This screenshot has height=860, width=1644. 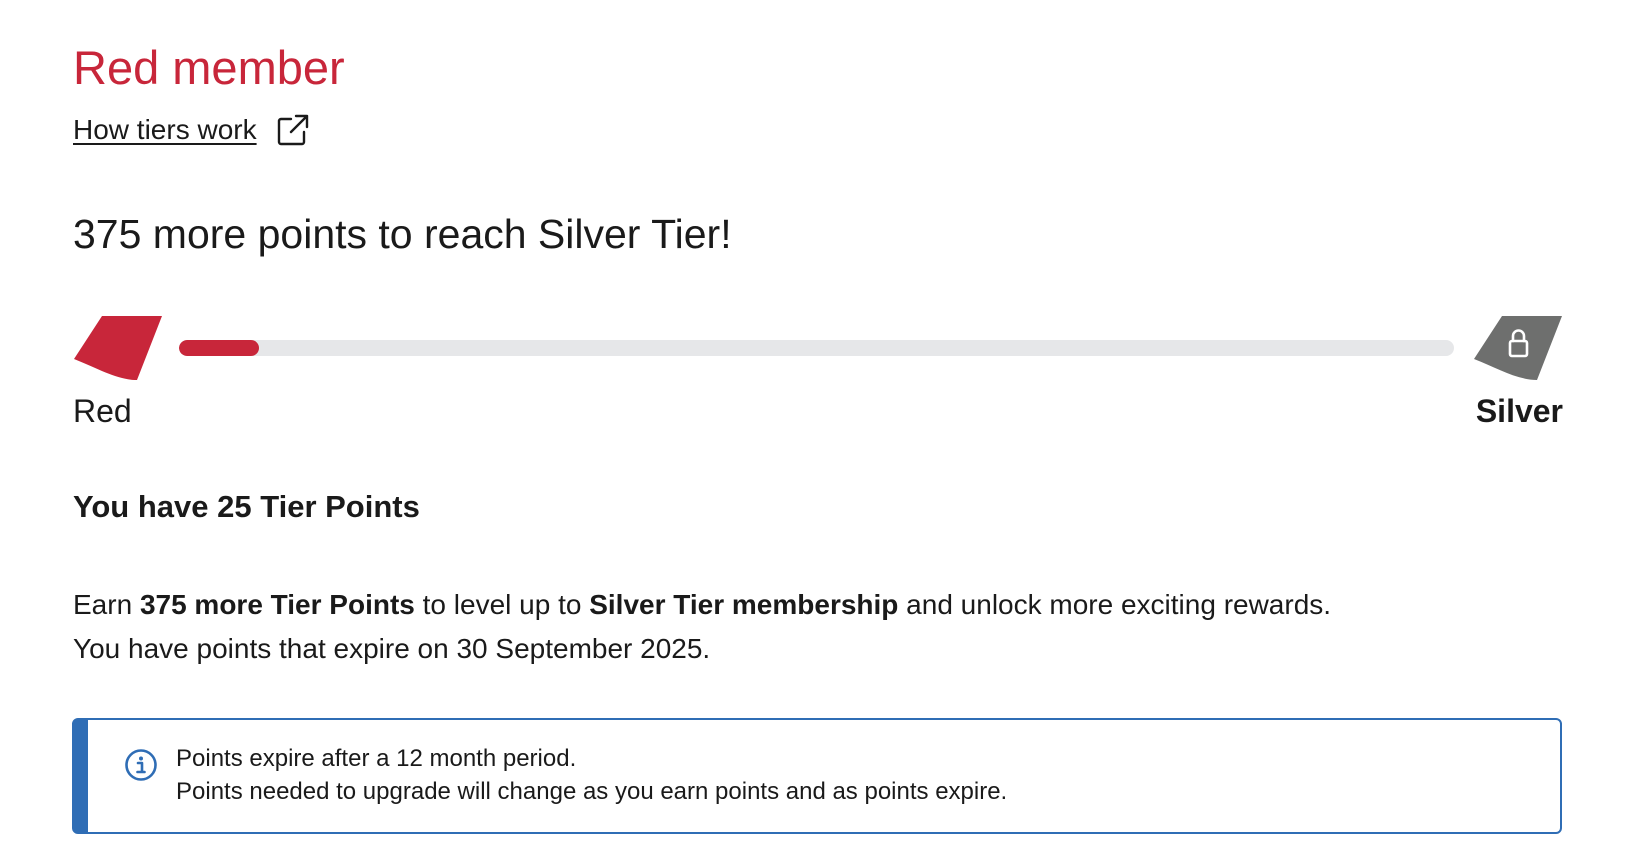 What do you see at coordinates (246, 506) in the screenshot?
I see `current-points-heading: You have 25 Tier Points` at bounding box center [246, 506].